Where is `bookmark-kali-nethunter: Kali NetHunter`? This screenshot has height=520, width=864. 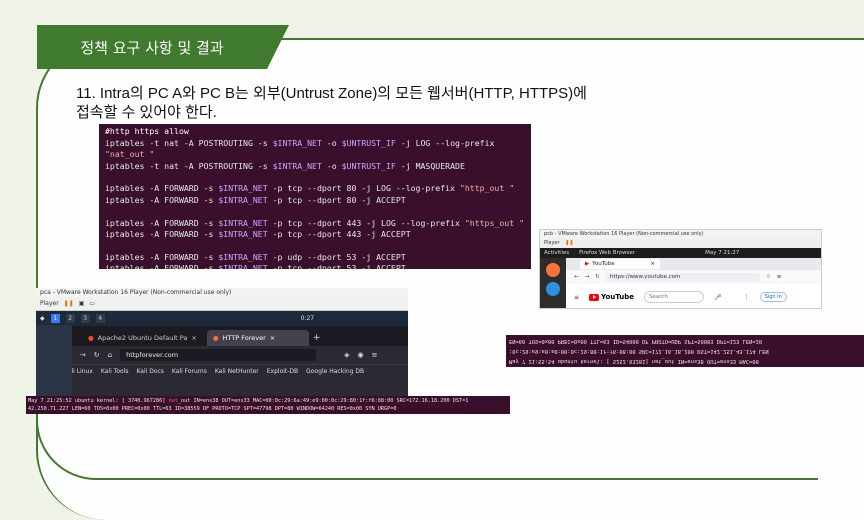
bookmark-kali-nethunter: Kali NetHunter is located at coordinates (237, 371).